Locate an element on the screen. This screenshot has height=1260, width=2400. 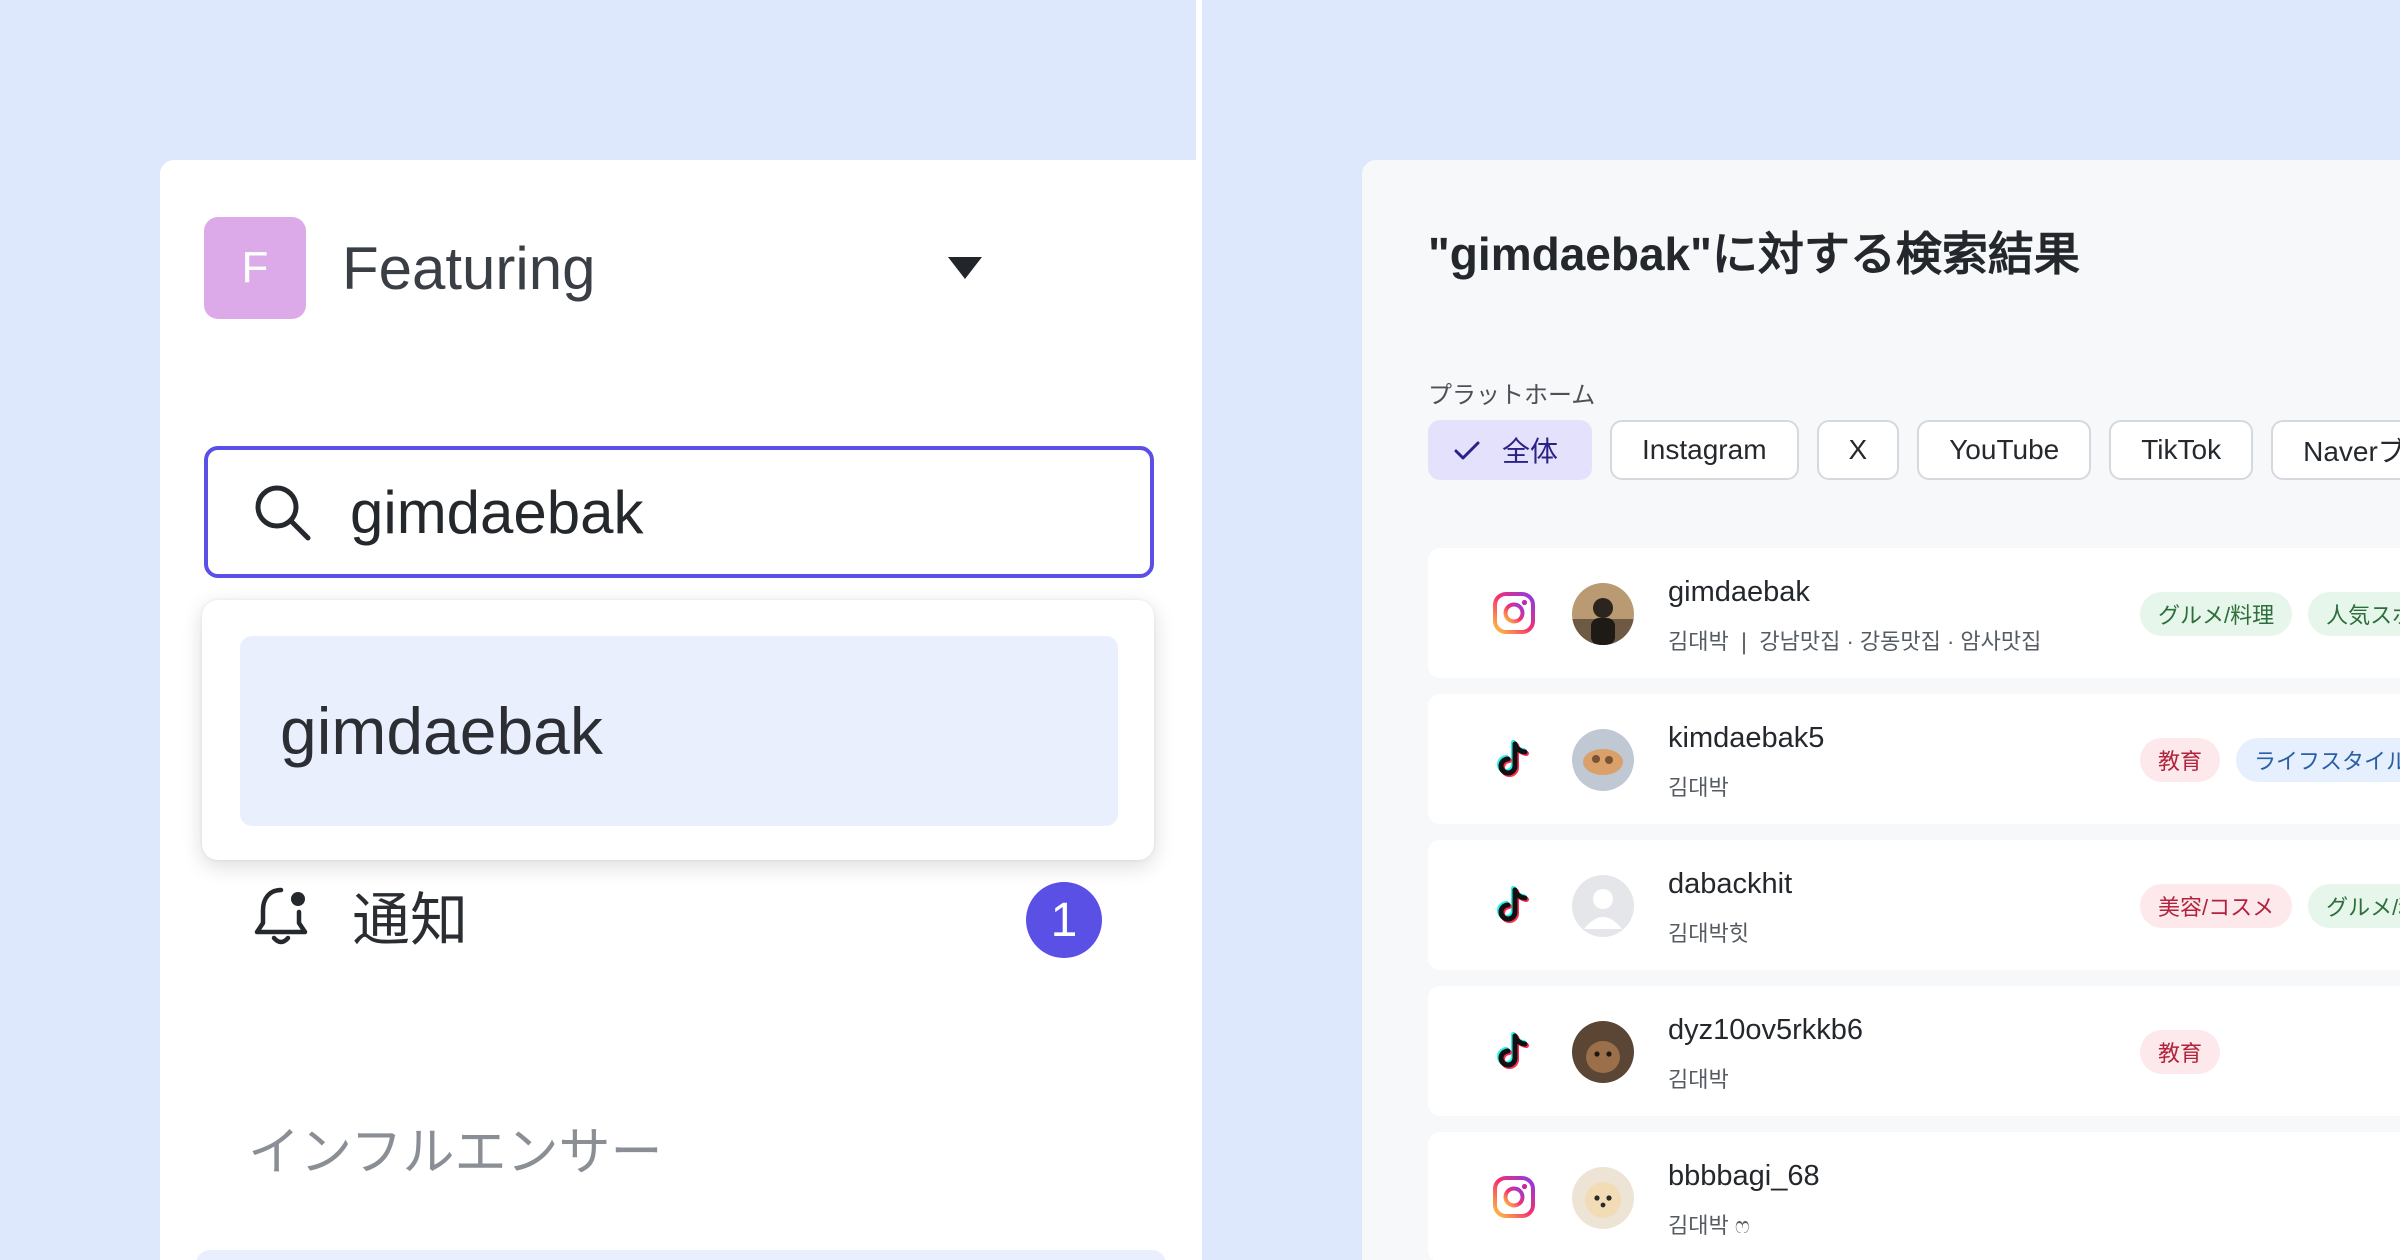
category-tags: 美容/コスメ グルメ/料 is located at coordinates (2270, 906).